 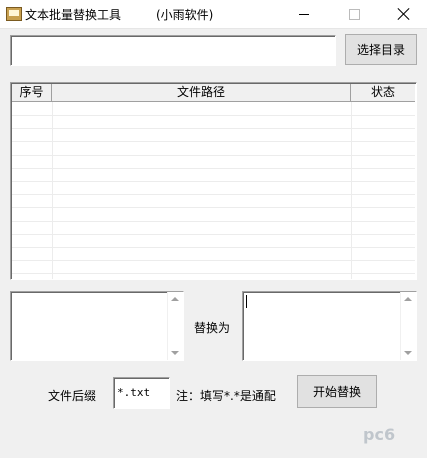 What do you see at coordinates (14, 14) in the screenshot?
I see `app-icon` at bounding box center [14, 14].